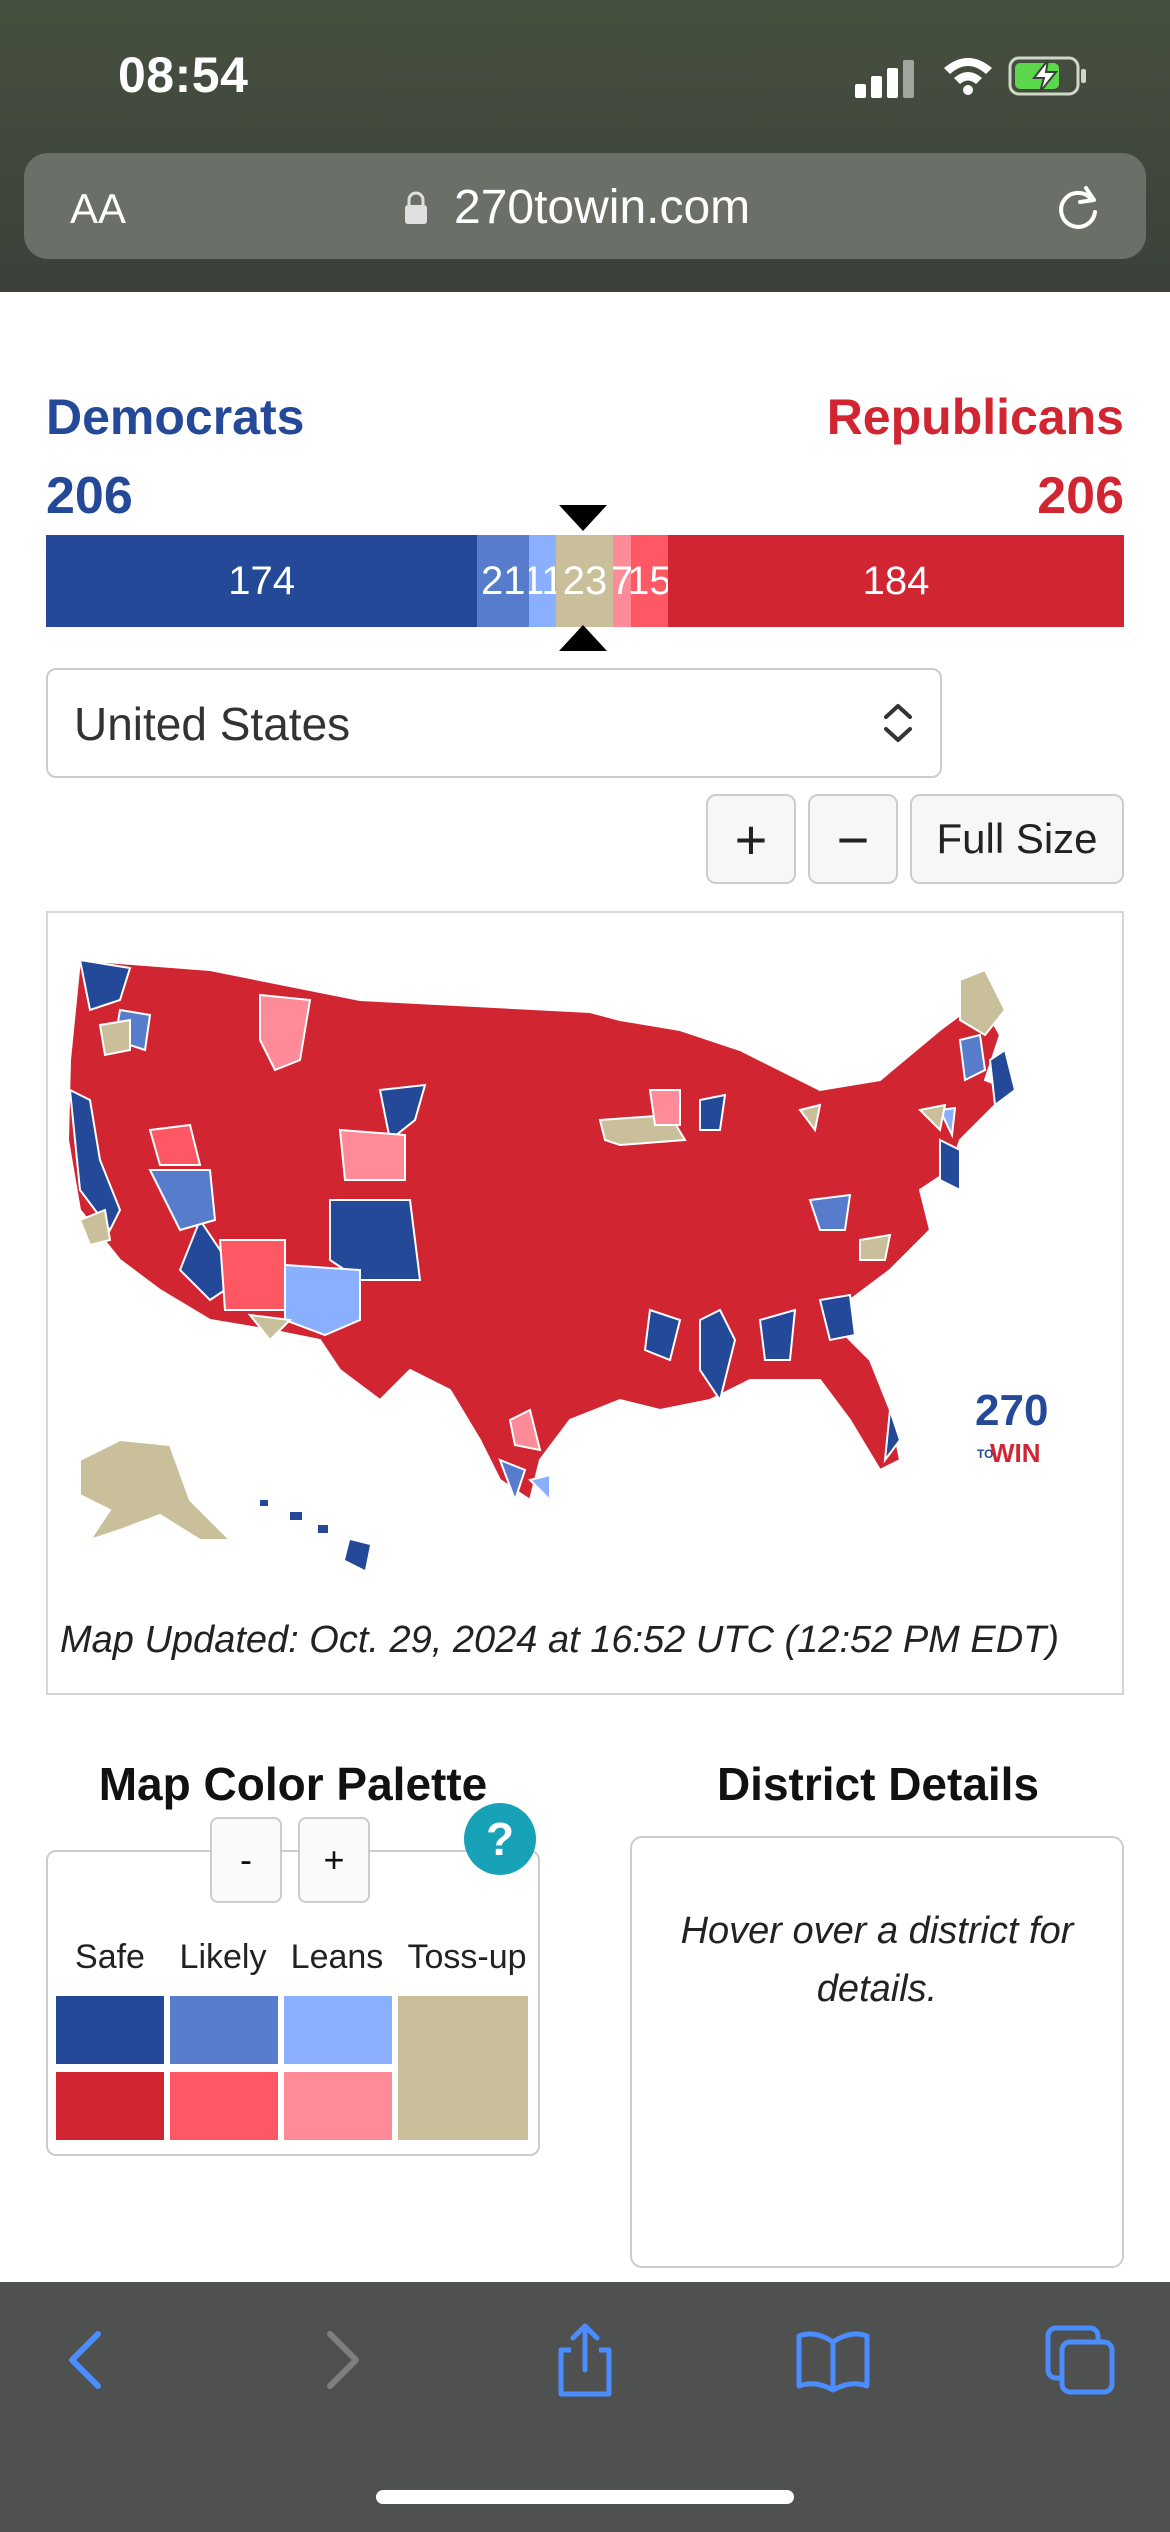  Describe the element at coordinates (751, 839) in the screenshot. I see `zoom-in-button: +` at that location.